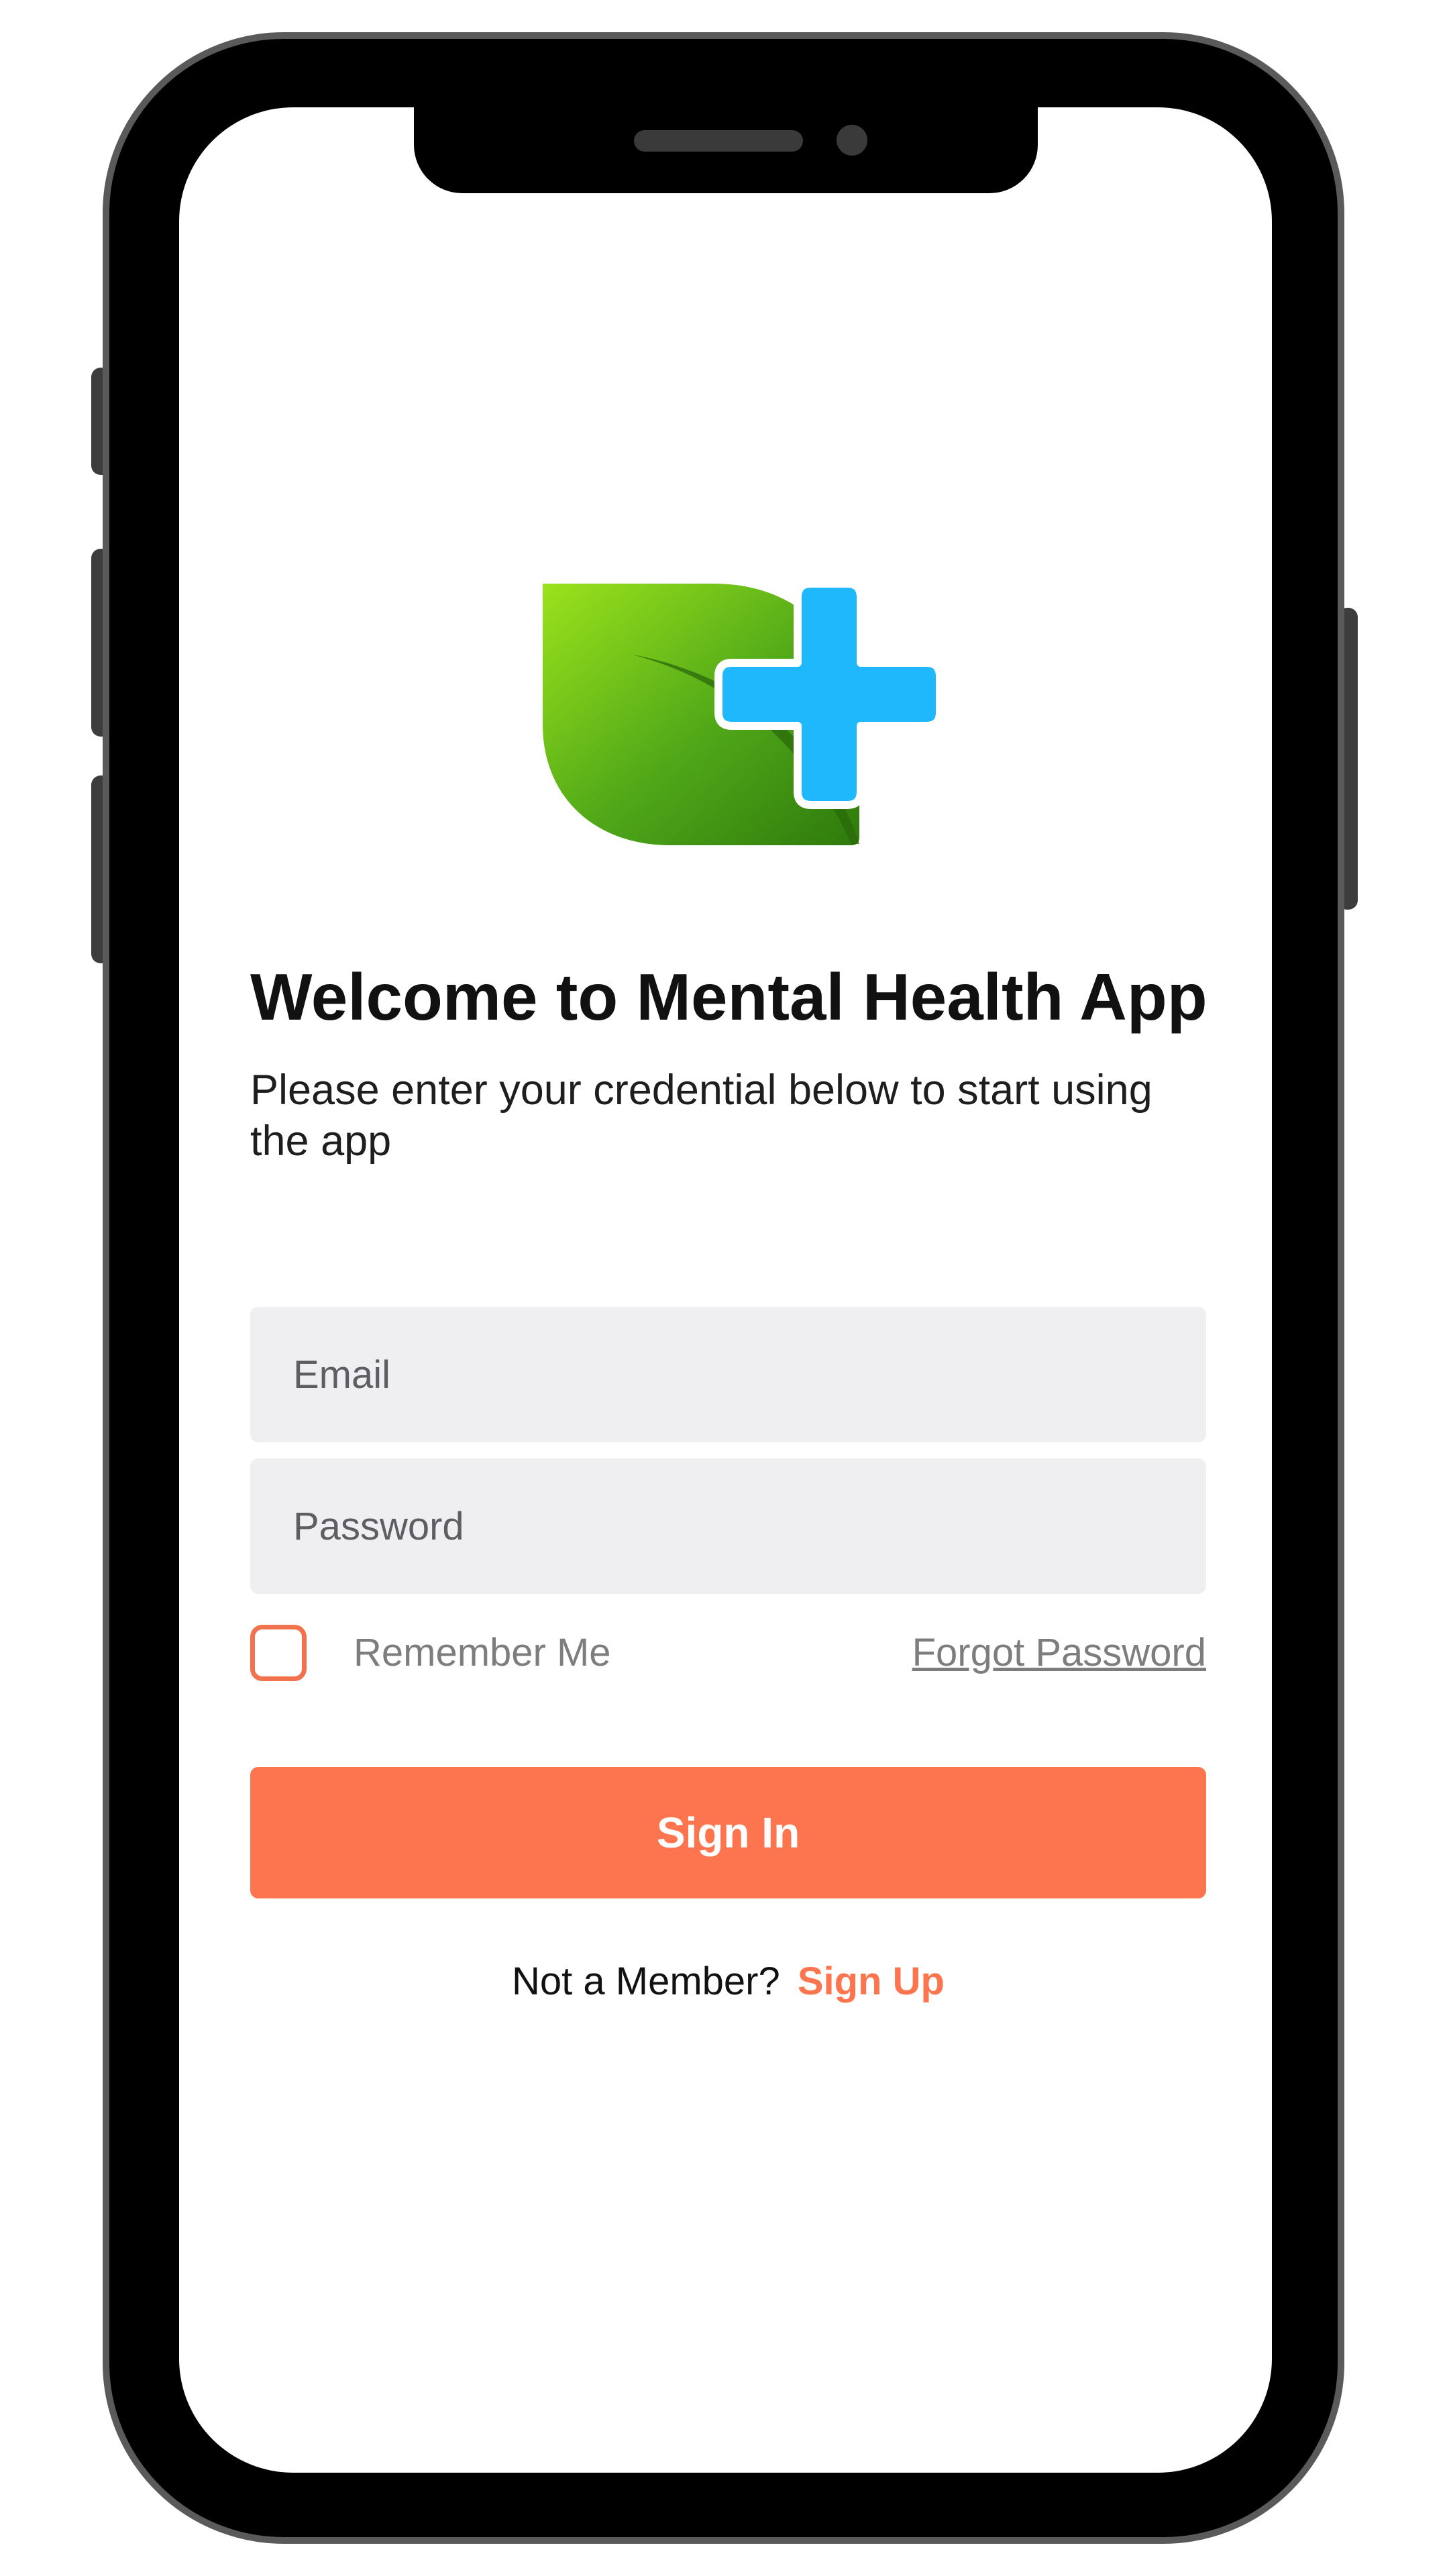 Image resolution: width=1449 pixels, height=2576 pixels. I want to click on password-field, so click(728, 1526).